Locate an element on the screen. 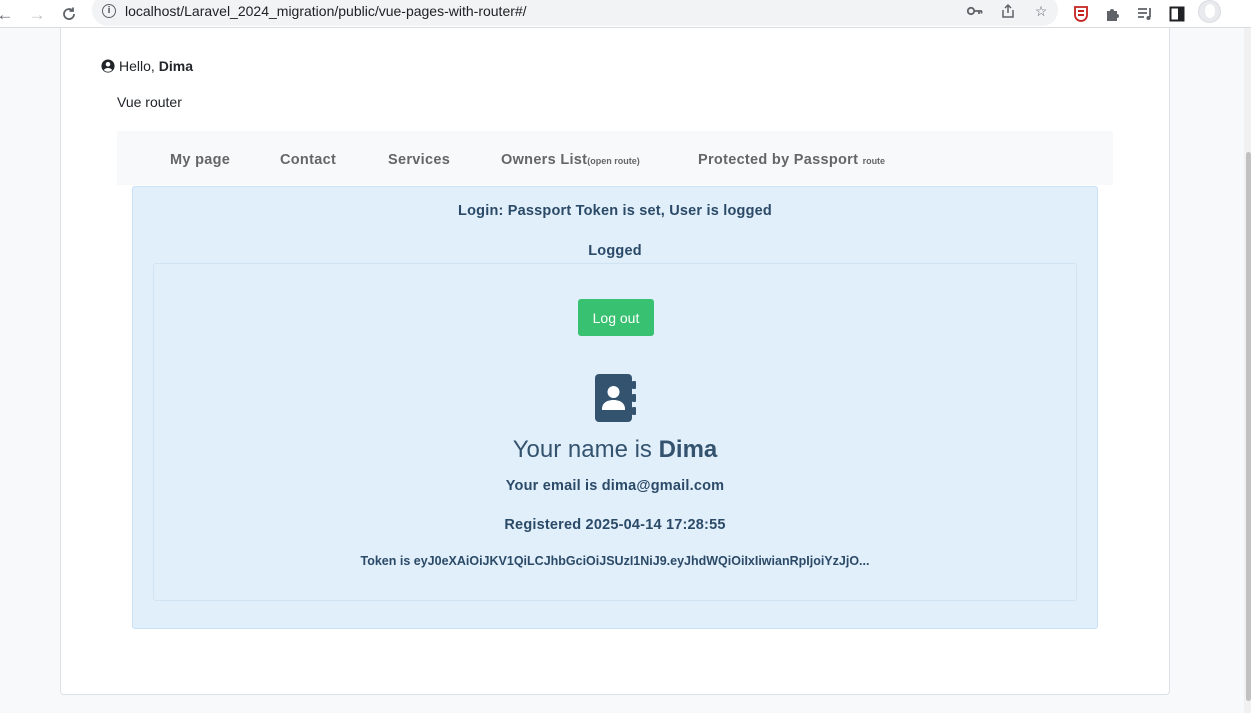  user-name-line: Your name is Dima is located at coordinates (615, 450).